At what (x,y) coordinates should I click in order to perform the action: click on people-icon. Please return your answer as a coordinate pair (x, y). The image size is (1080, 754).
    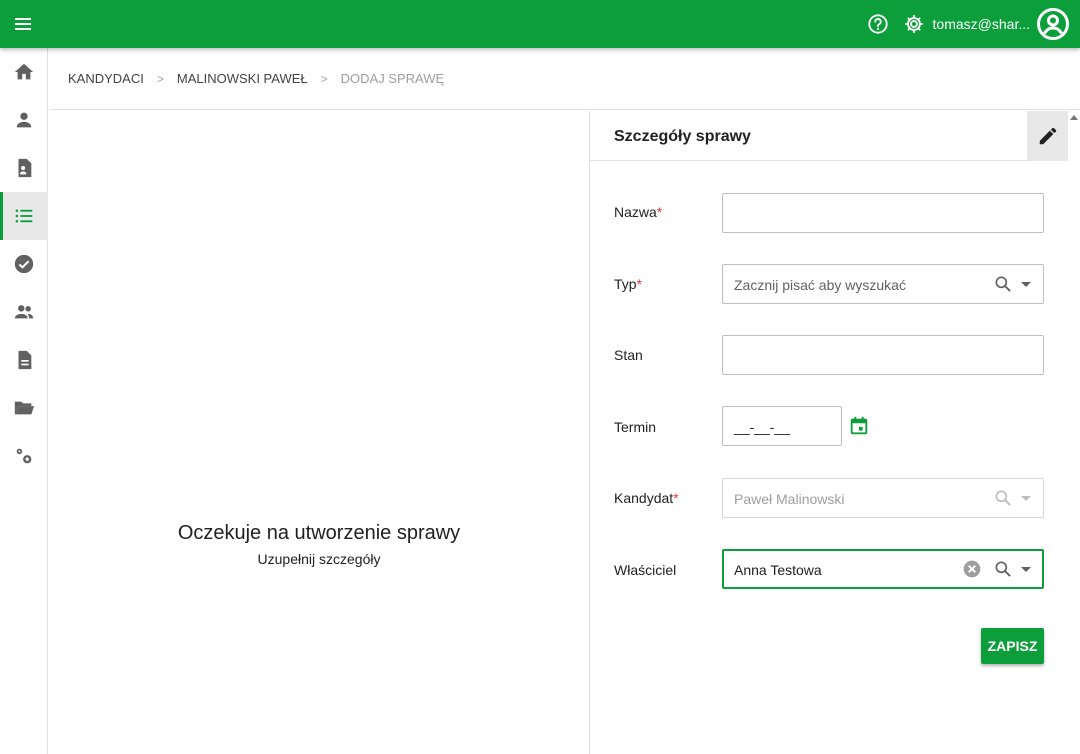
    Looking at the image, I should click on (24, 312).